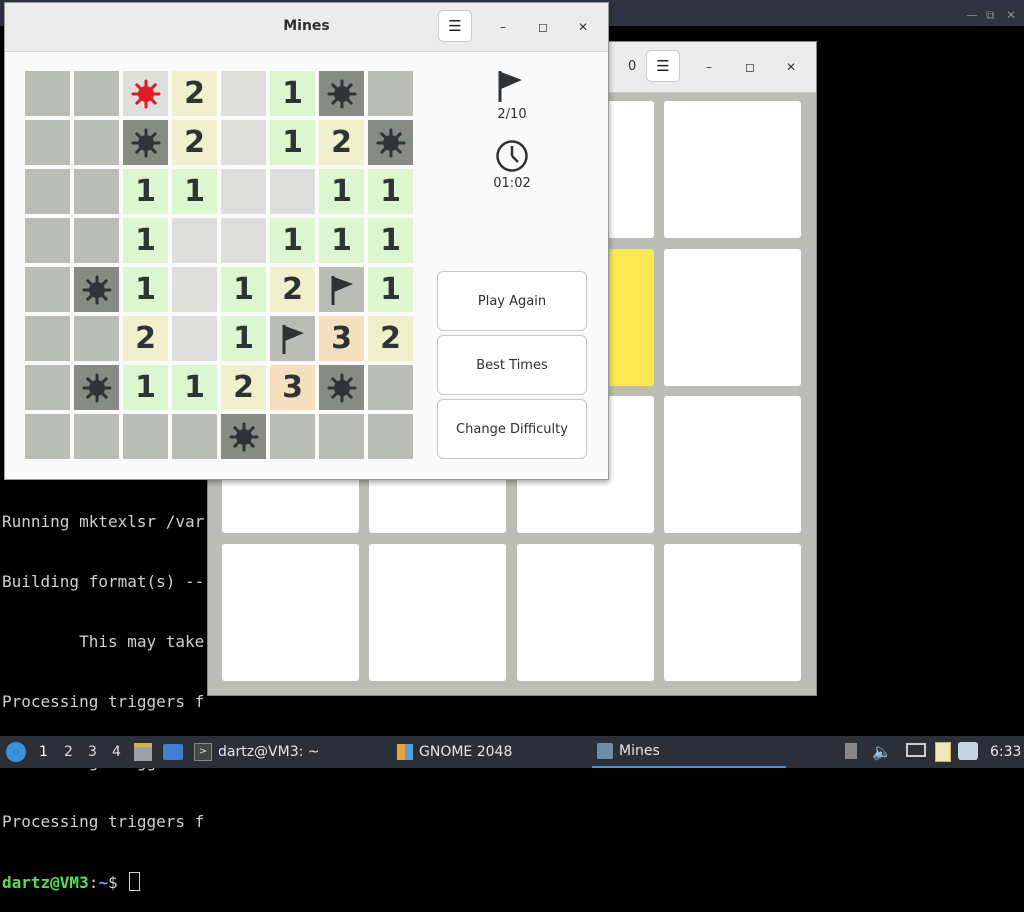 The width and height of the screenshot is (1024, 912). Describe the element at coordinates (851, 753) in the screenshot. I see `notification-arrow-icon` at that location.